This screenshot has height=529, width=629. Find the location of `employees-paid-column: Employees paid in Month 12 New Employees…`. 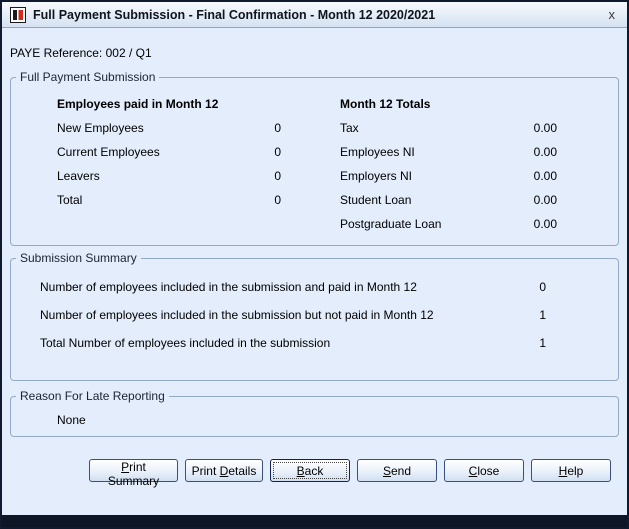

employees-paid-column: Employees paid in Month 12 New Employees… is located at coordinates (169, 164).